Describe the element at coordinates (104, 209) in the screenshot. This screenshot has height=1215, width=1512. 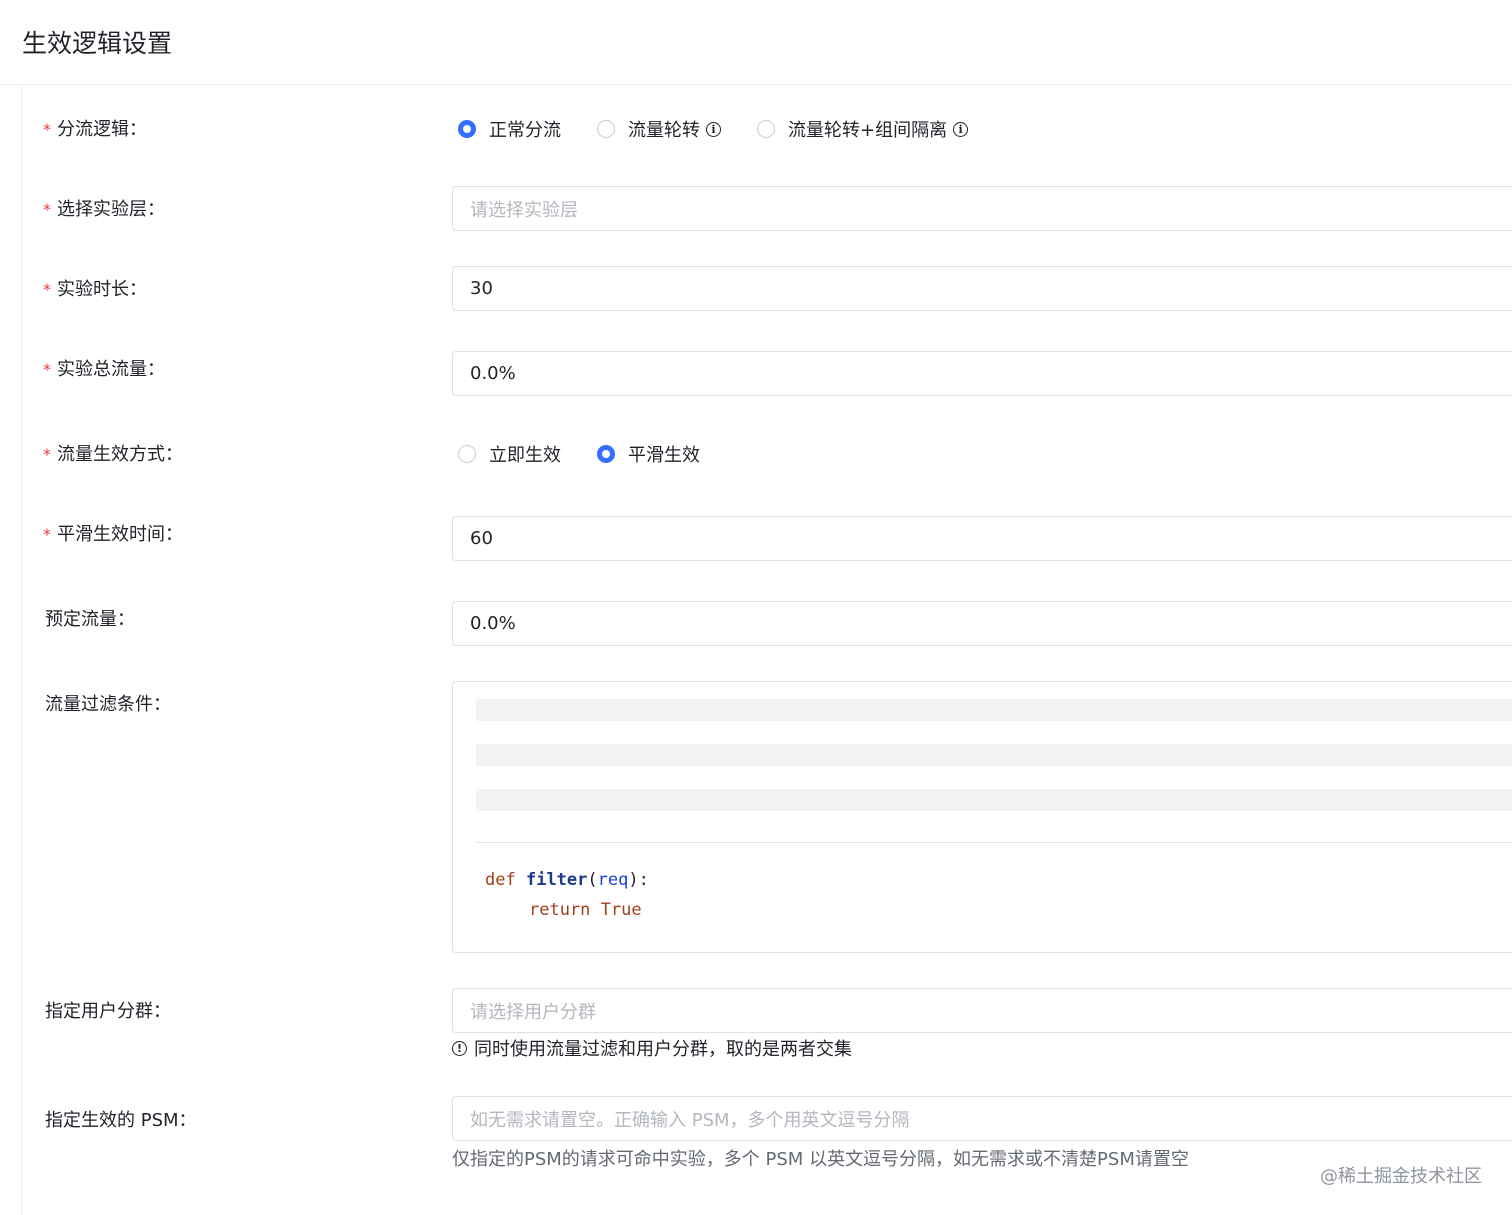
I see `experiment-layer-label: * 选择实验层：` at that location.